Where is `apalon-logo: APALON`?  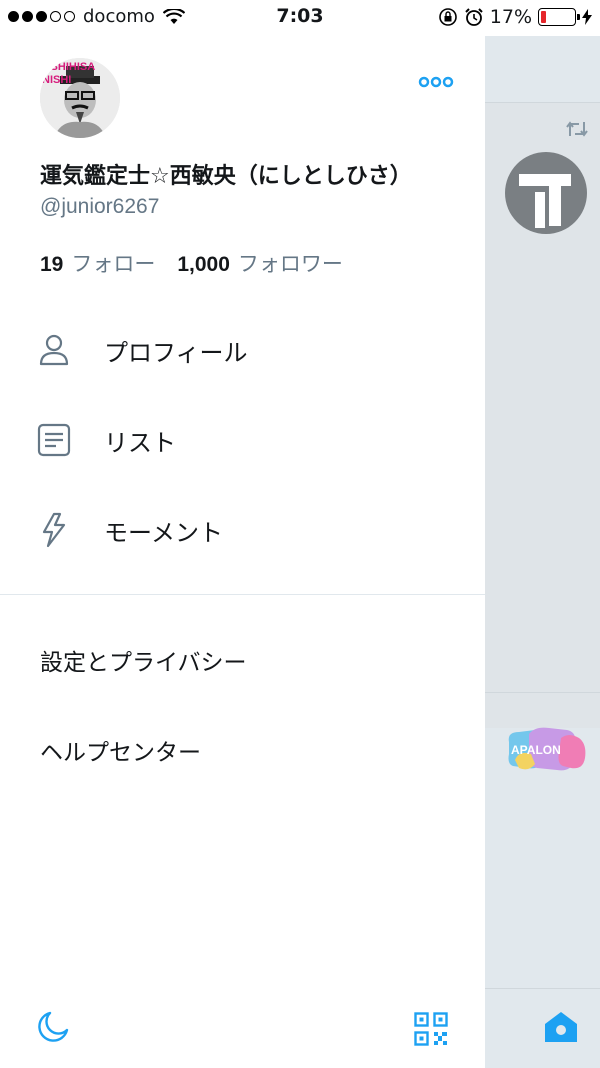
apalon-logo: APALON is located at coordinates (546, 749).